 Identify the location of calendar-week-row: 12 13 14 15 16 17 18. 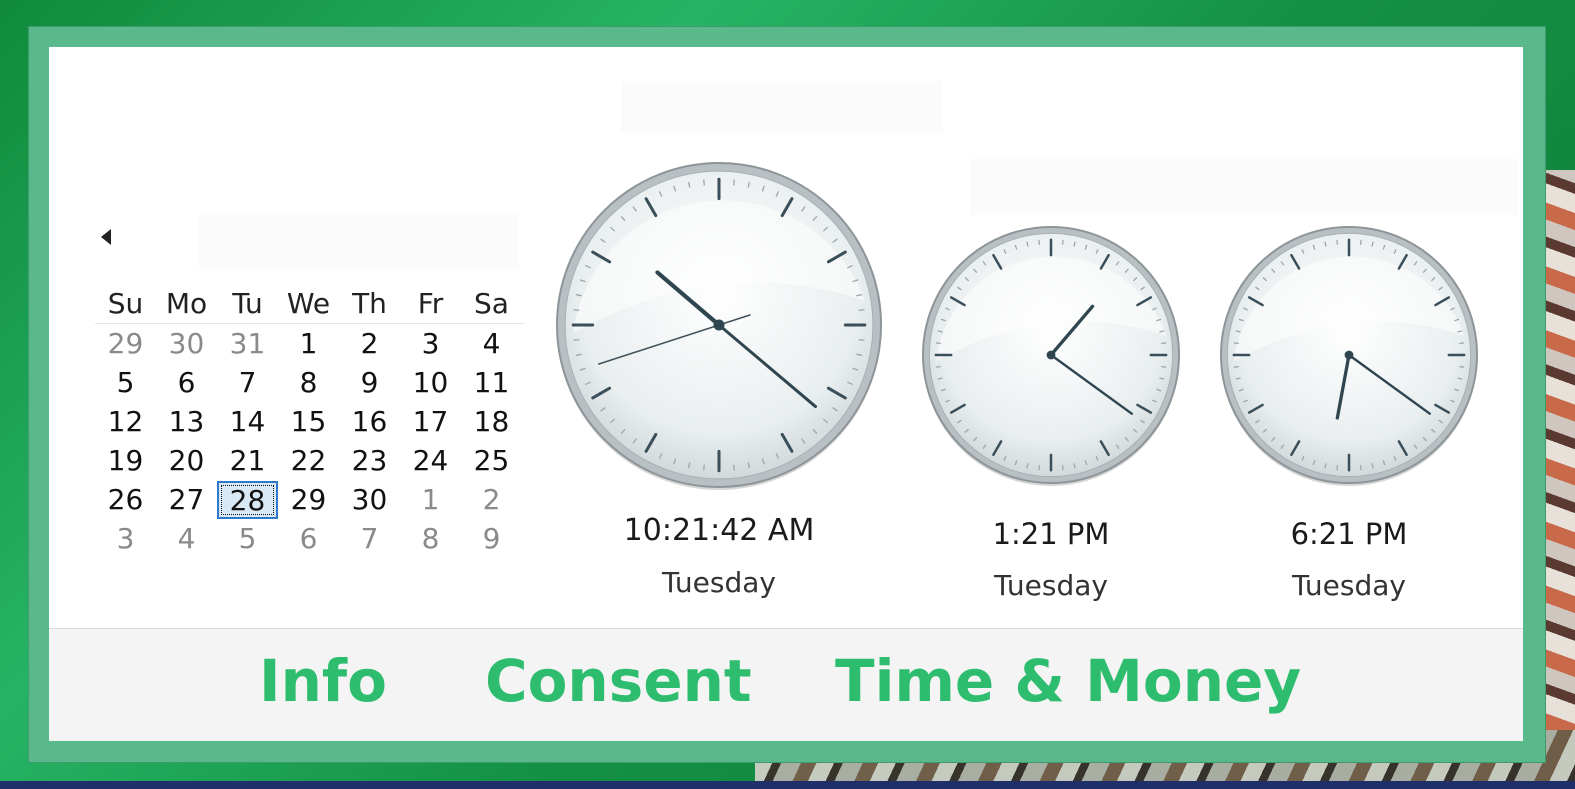
(310, 421).